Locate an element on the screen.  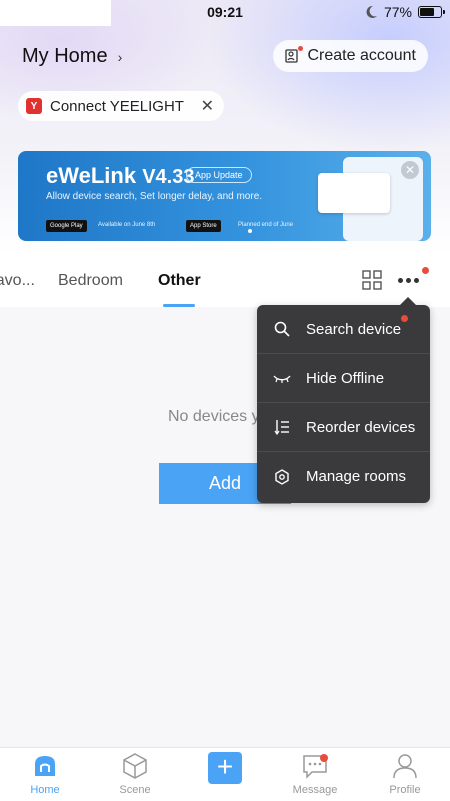
banner-brand: eWeLink is located at coordinates (91, 175).